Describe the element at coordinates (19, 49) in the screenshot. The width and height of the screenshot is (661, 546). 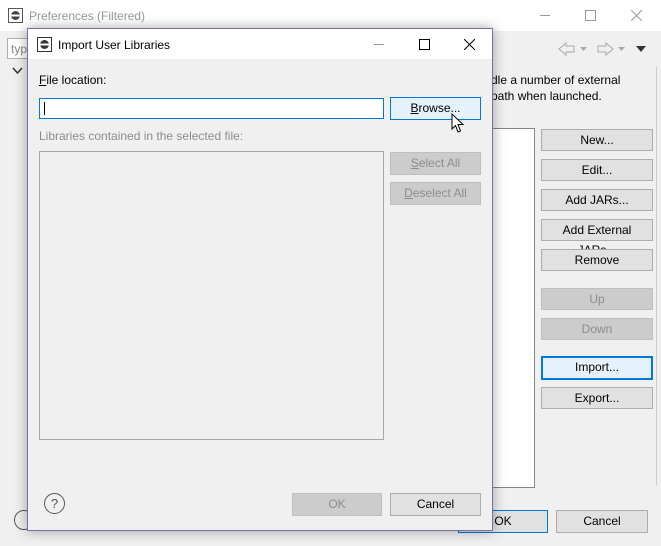
I see `filter-text: typ` at that location.